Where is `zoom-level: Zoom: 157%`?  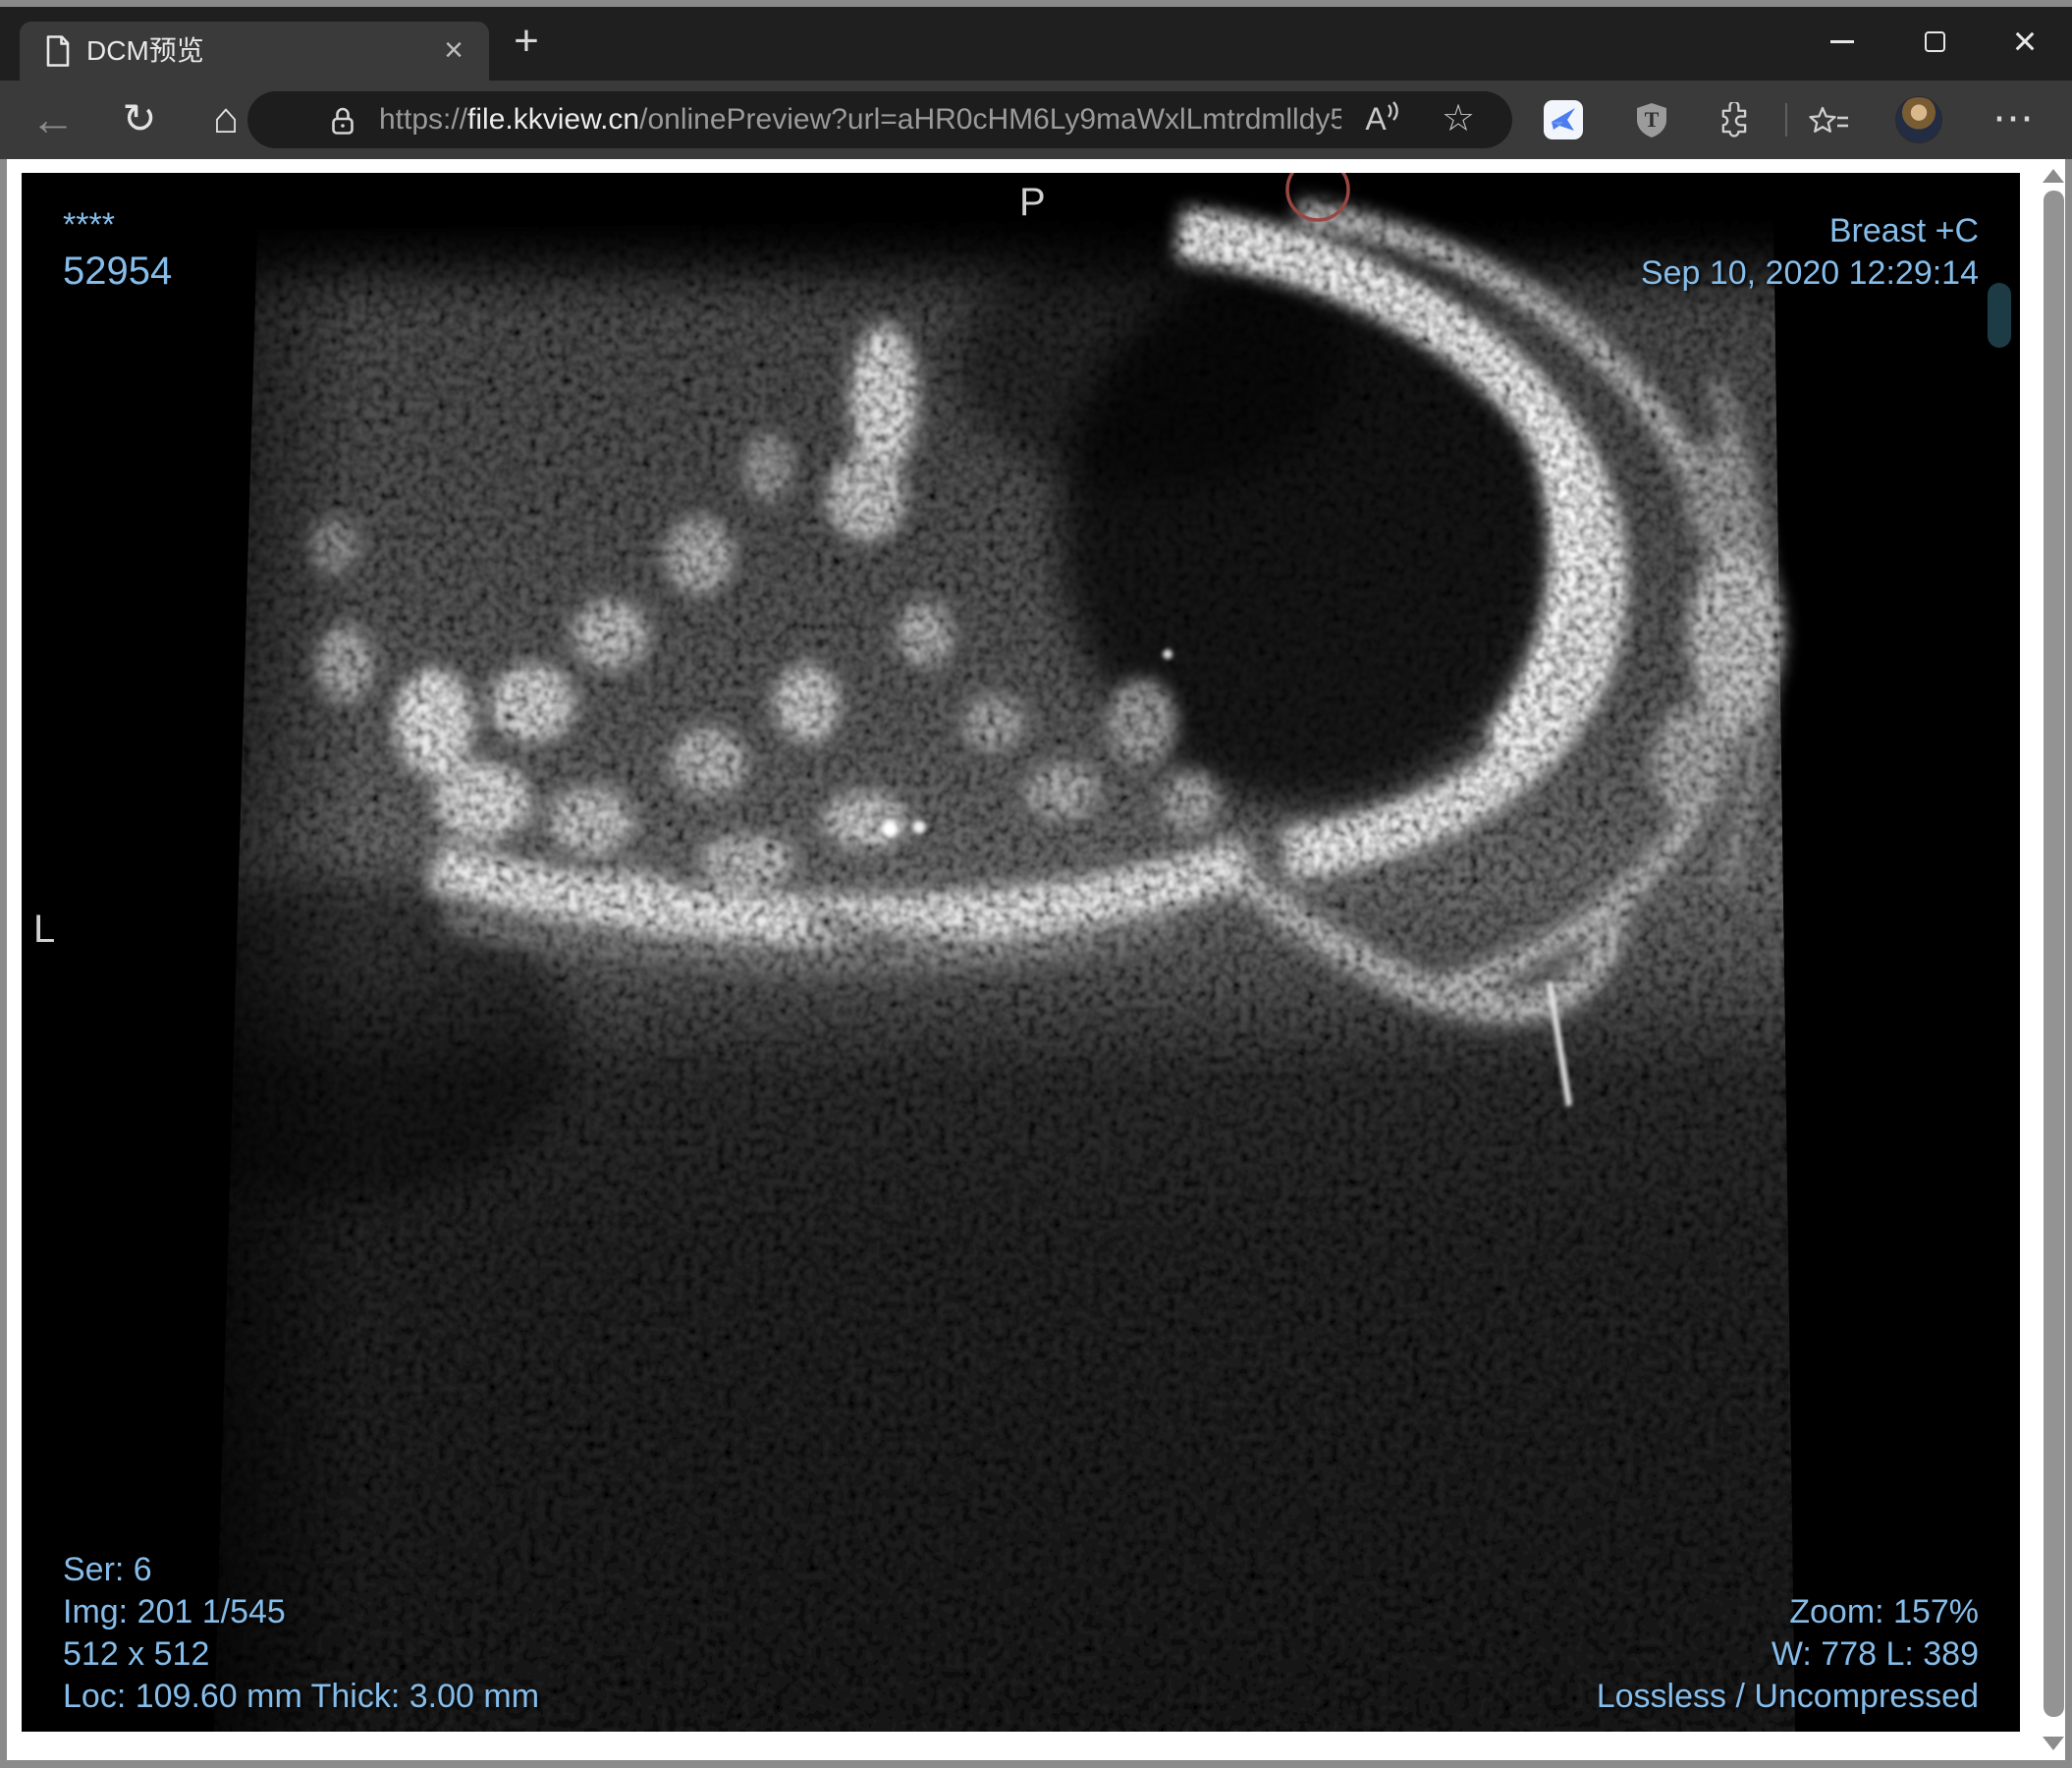 zoom-level: Zoom: 157% is located at coordinates (1884, 1611).